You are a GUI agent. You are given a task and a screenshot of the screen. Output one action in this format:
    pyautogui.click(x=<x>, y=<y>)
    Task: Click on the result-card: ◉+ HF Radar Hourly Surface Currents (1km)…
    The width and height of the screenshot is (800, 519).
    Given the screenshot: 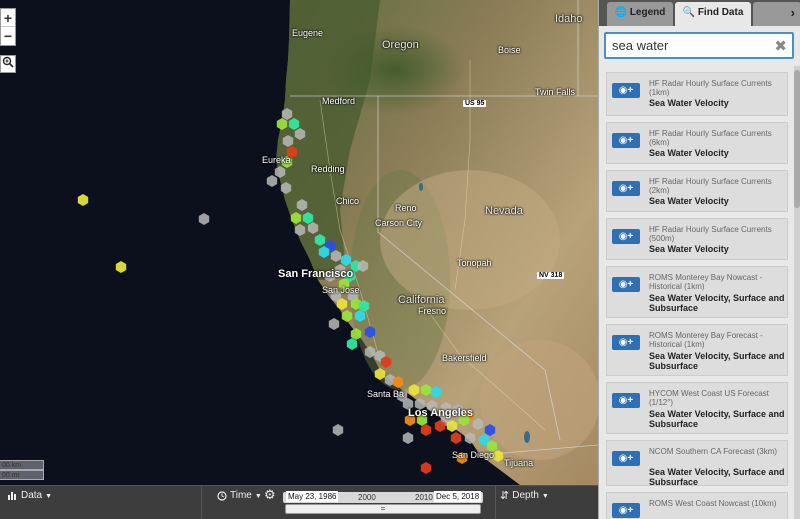 What is the action you would take?
    pyautogui.click(x=697, y=94)
    